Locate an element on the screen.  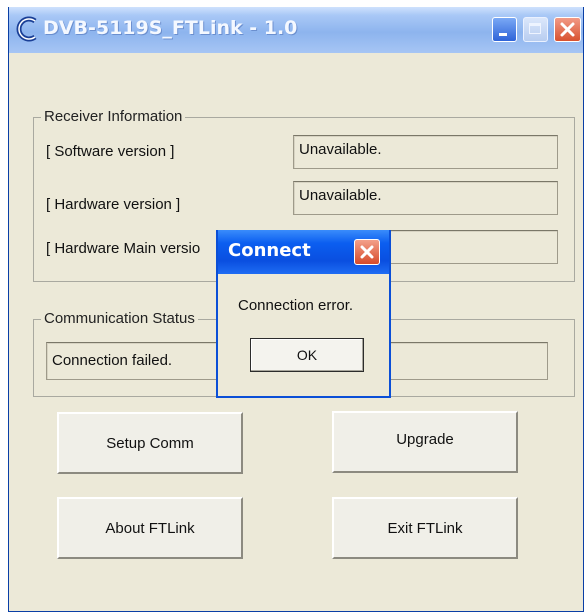
title-bar: DVB-5119S_FTLink - 1.0 is located at coordinates (296, 30).